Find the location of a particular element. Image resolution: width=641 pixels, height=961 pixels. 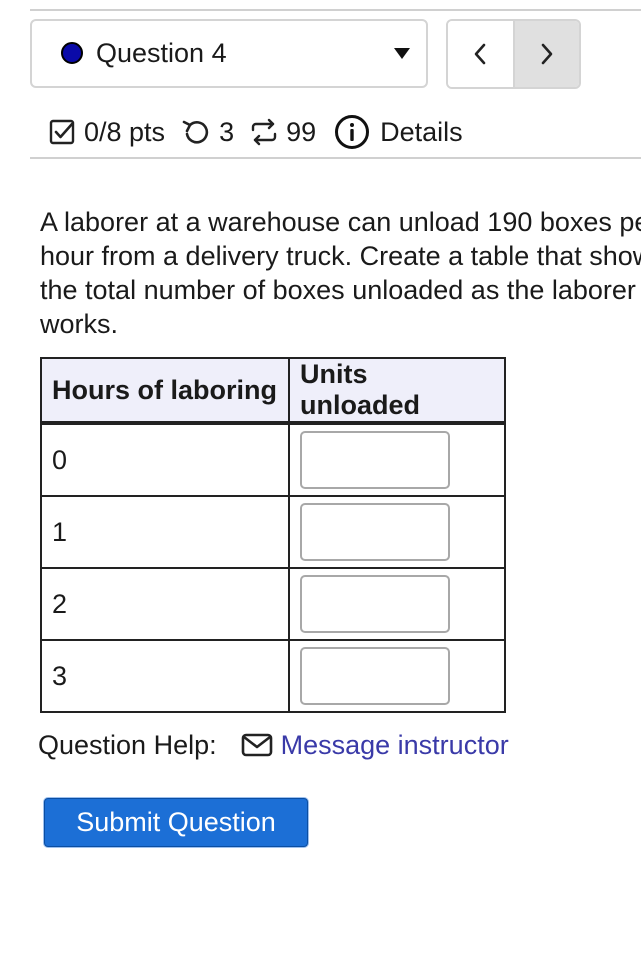

next-question-button is located at coordinates (546, 54).